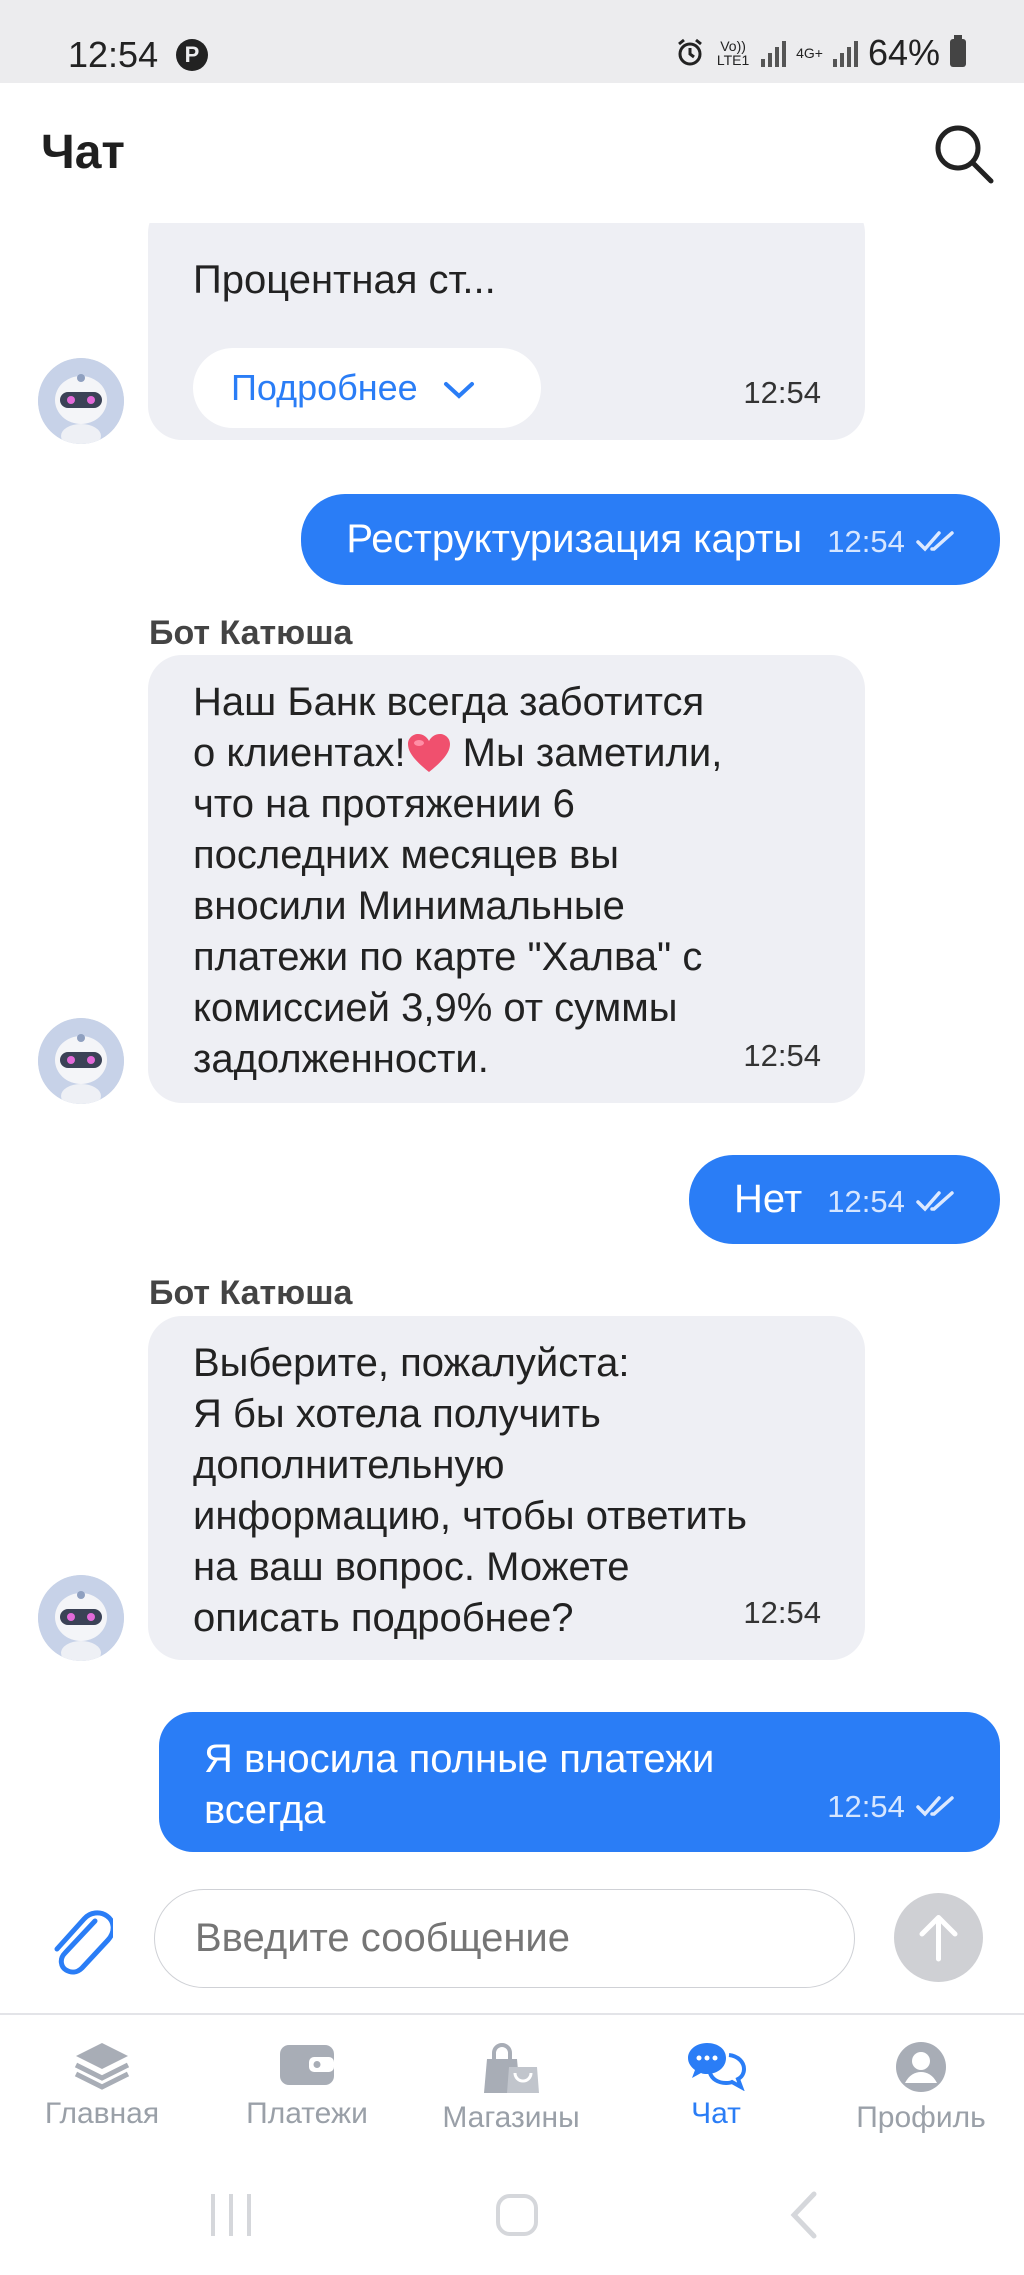  Describe the element at coordinates (349, 1465) in the screenshot. I see `message-line: дополнительную` at that location.